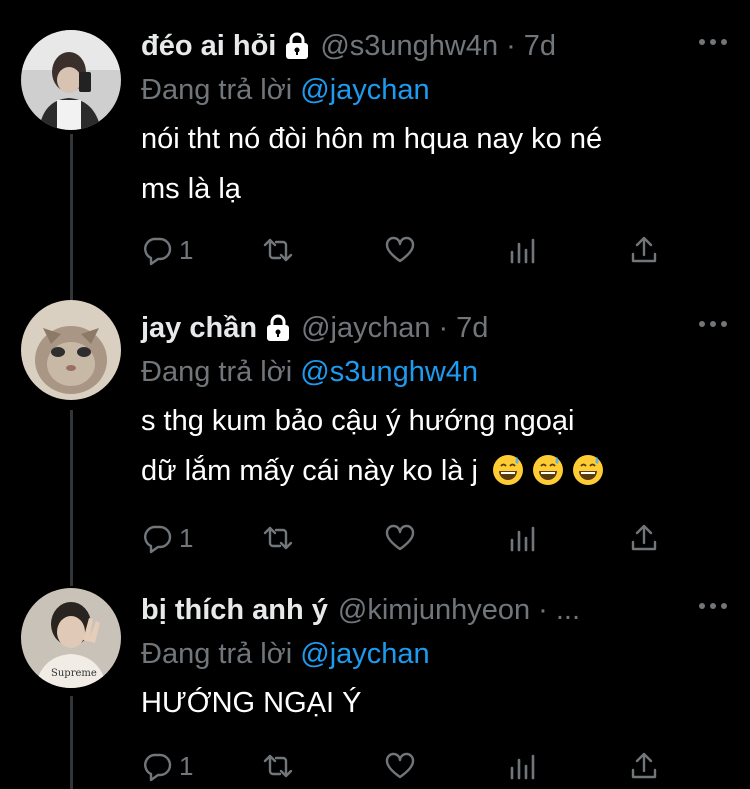 The width and height of the screenshot is (750, 789). What do you see at coordinates (74, 673) in the screenshot?
I see `svg-text: Supreme` at bounding box center [74, 673].